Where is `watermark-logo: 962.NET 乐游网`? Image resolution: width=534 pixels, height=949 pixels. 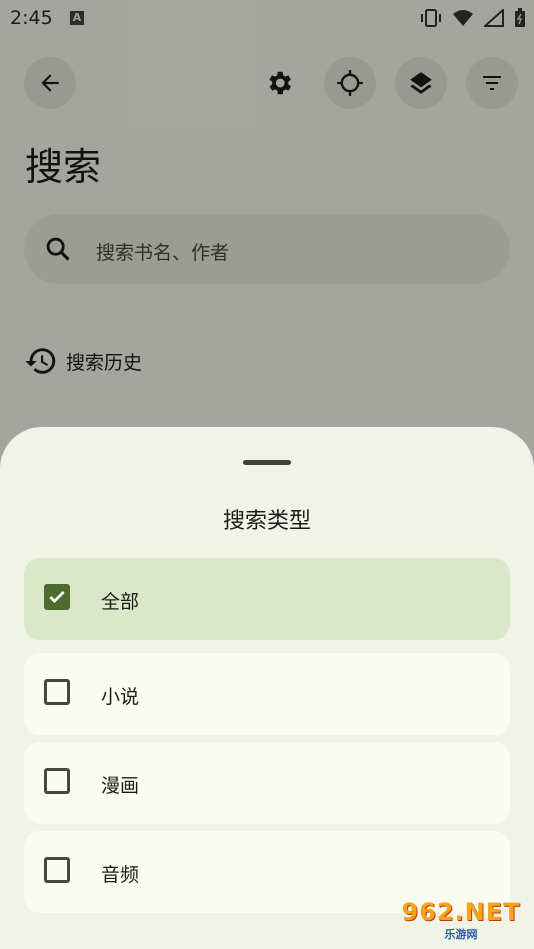 watermark-logo: 962.NET 乐游网 is located at coordinates (461, 920).